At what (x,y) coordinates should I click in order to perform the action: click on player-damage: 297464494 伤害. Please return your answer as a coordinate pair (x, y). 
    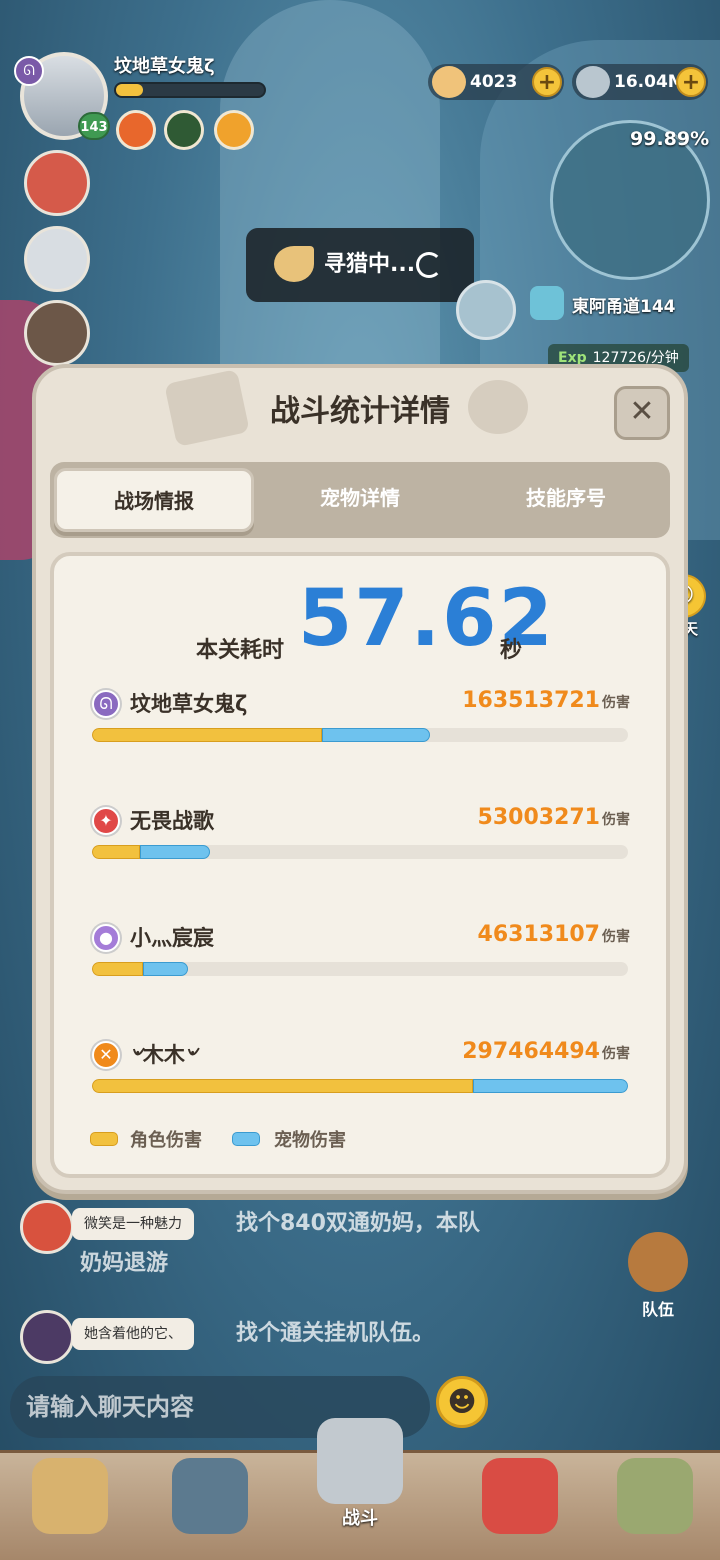
    Looking at the image, I should click on (546, 1051).